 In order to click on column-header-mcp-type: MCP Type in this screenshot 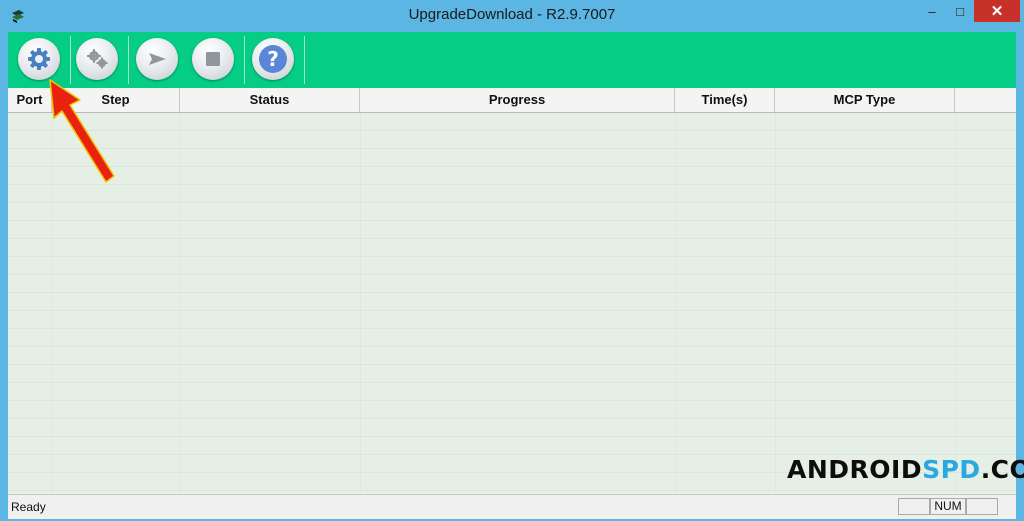, I will do `click(865, 100)`.